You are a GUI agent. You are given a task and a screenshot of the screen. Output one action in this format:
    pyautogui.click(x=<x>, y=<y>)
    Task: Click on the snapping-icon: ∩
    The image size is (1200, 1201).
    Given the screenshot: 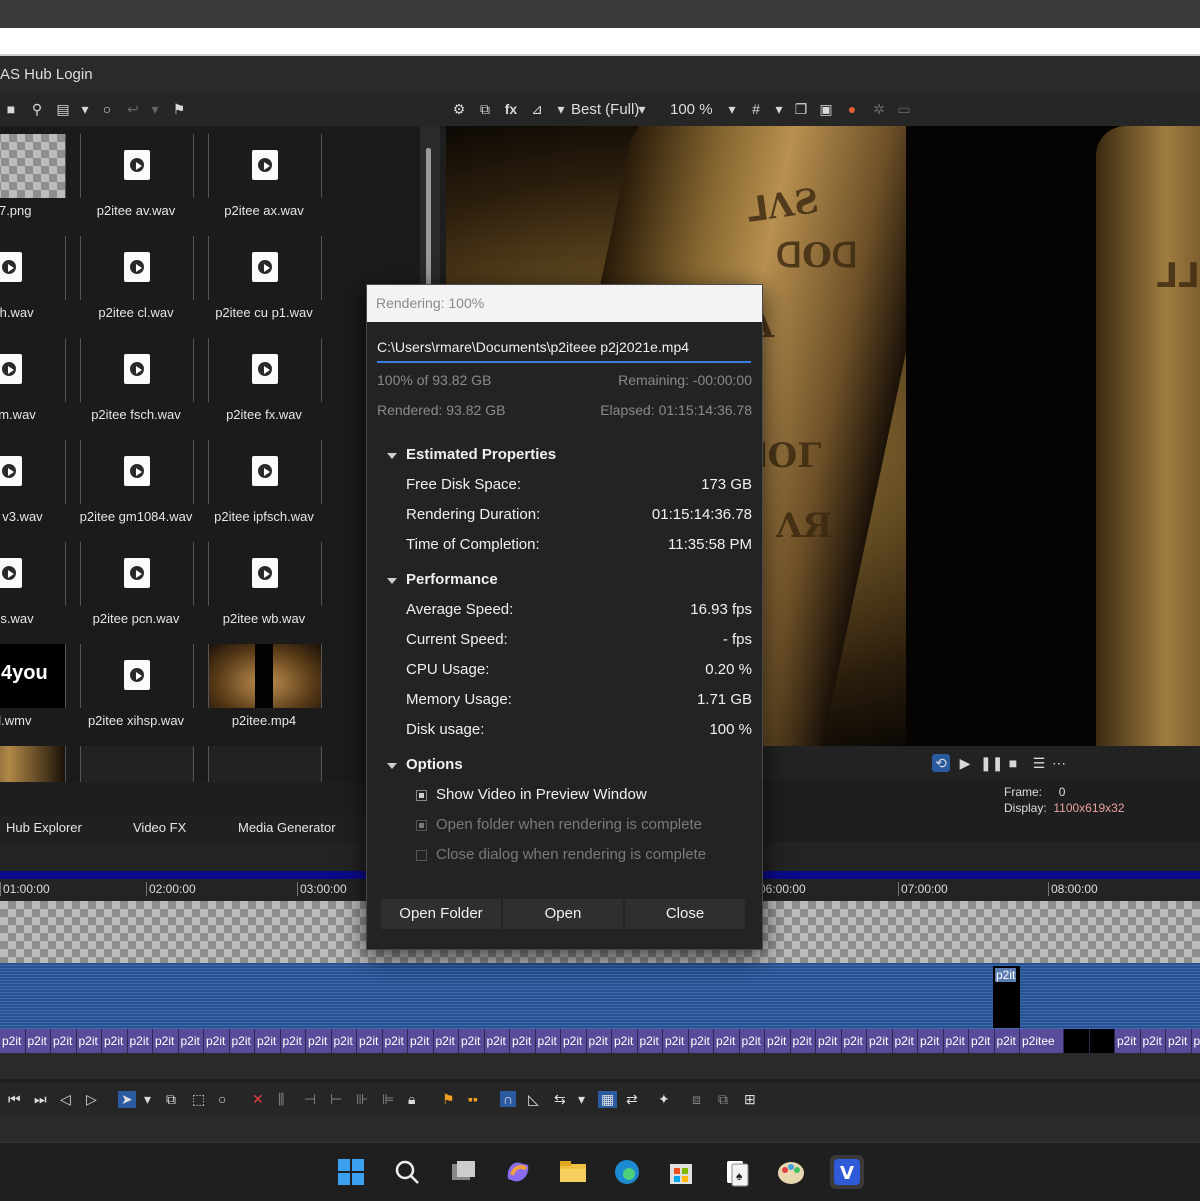 What is the action you would take?
    pyautogui.click(x=508, y=1099)
    